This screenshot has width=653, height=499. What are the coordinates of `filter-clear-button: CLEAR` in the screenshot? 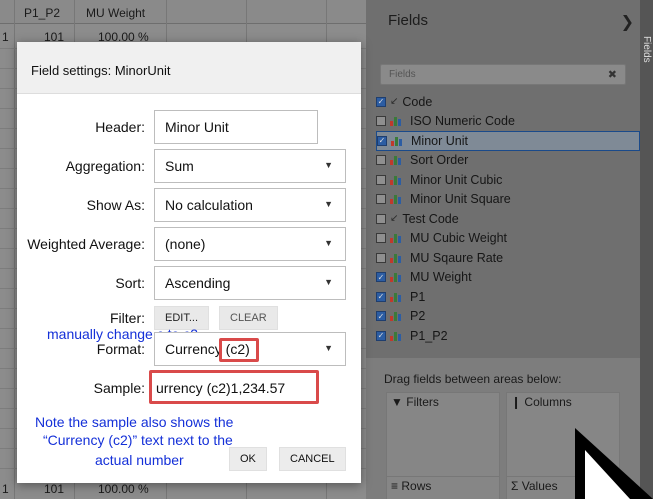 It's located at (248, 318).